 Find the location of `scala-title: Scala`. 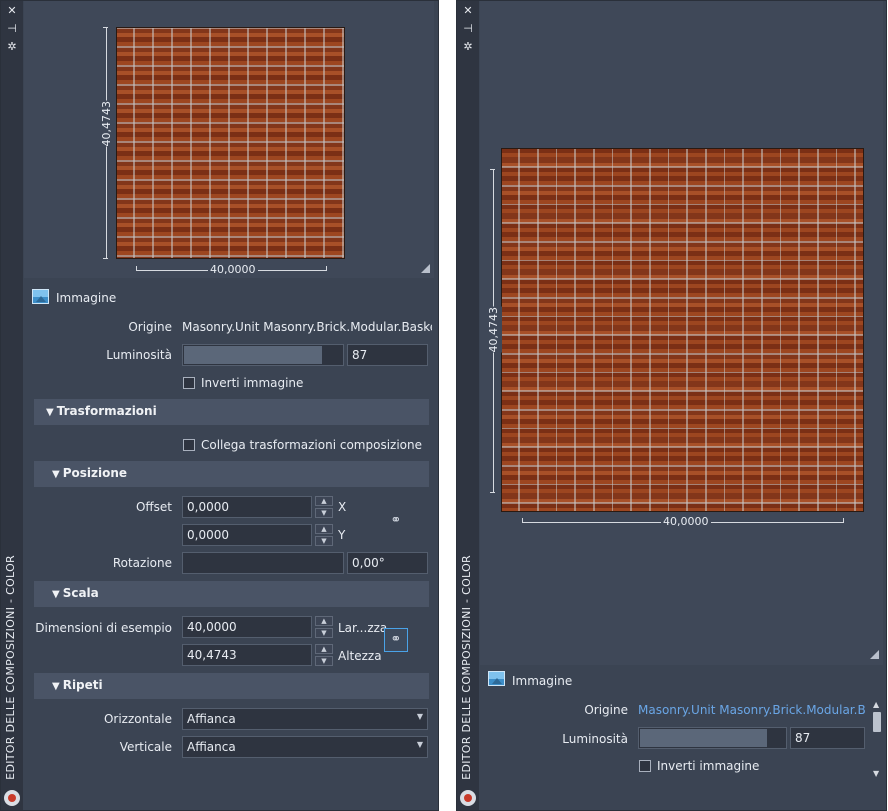

scala-title: Scala is located at coordinates (80, 593).